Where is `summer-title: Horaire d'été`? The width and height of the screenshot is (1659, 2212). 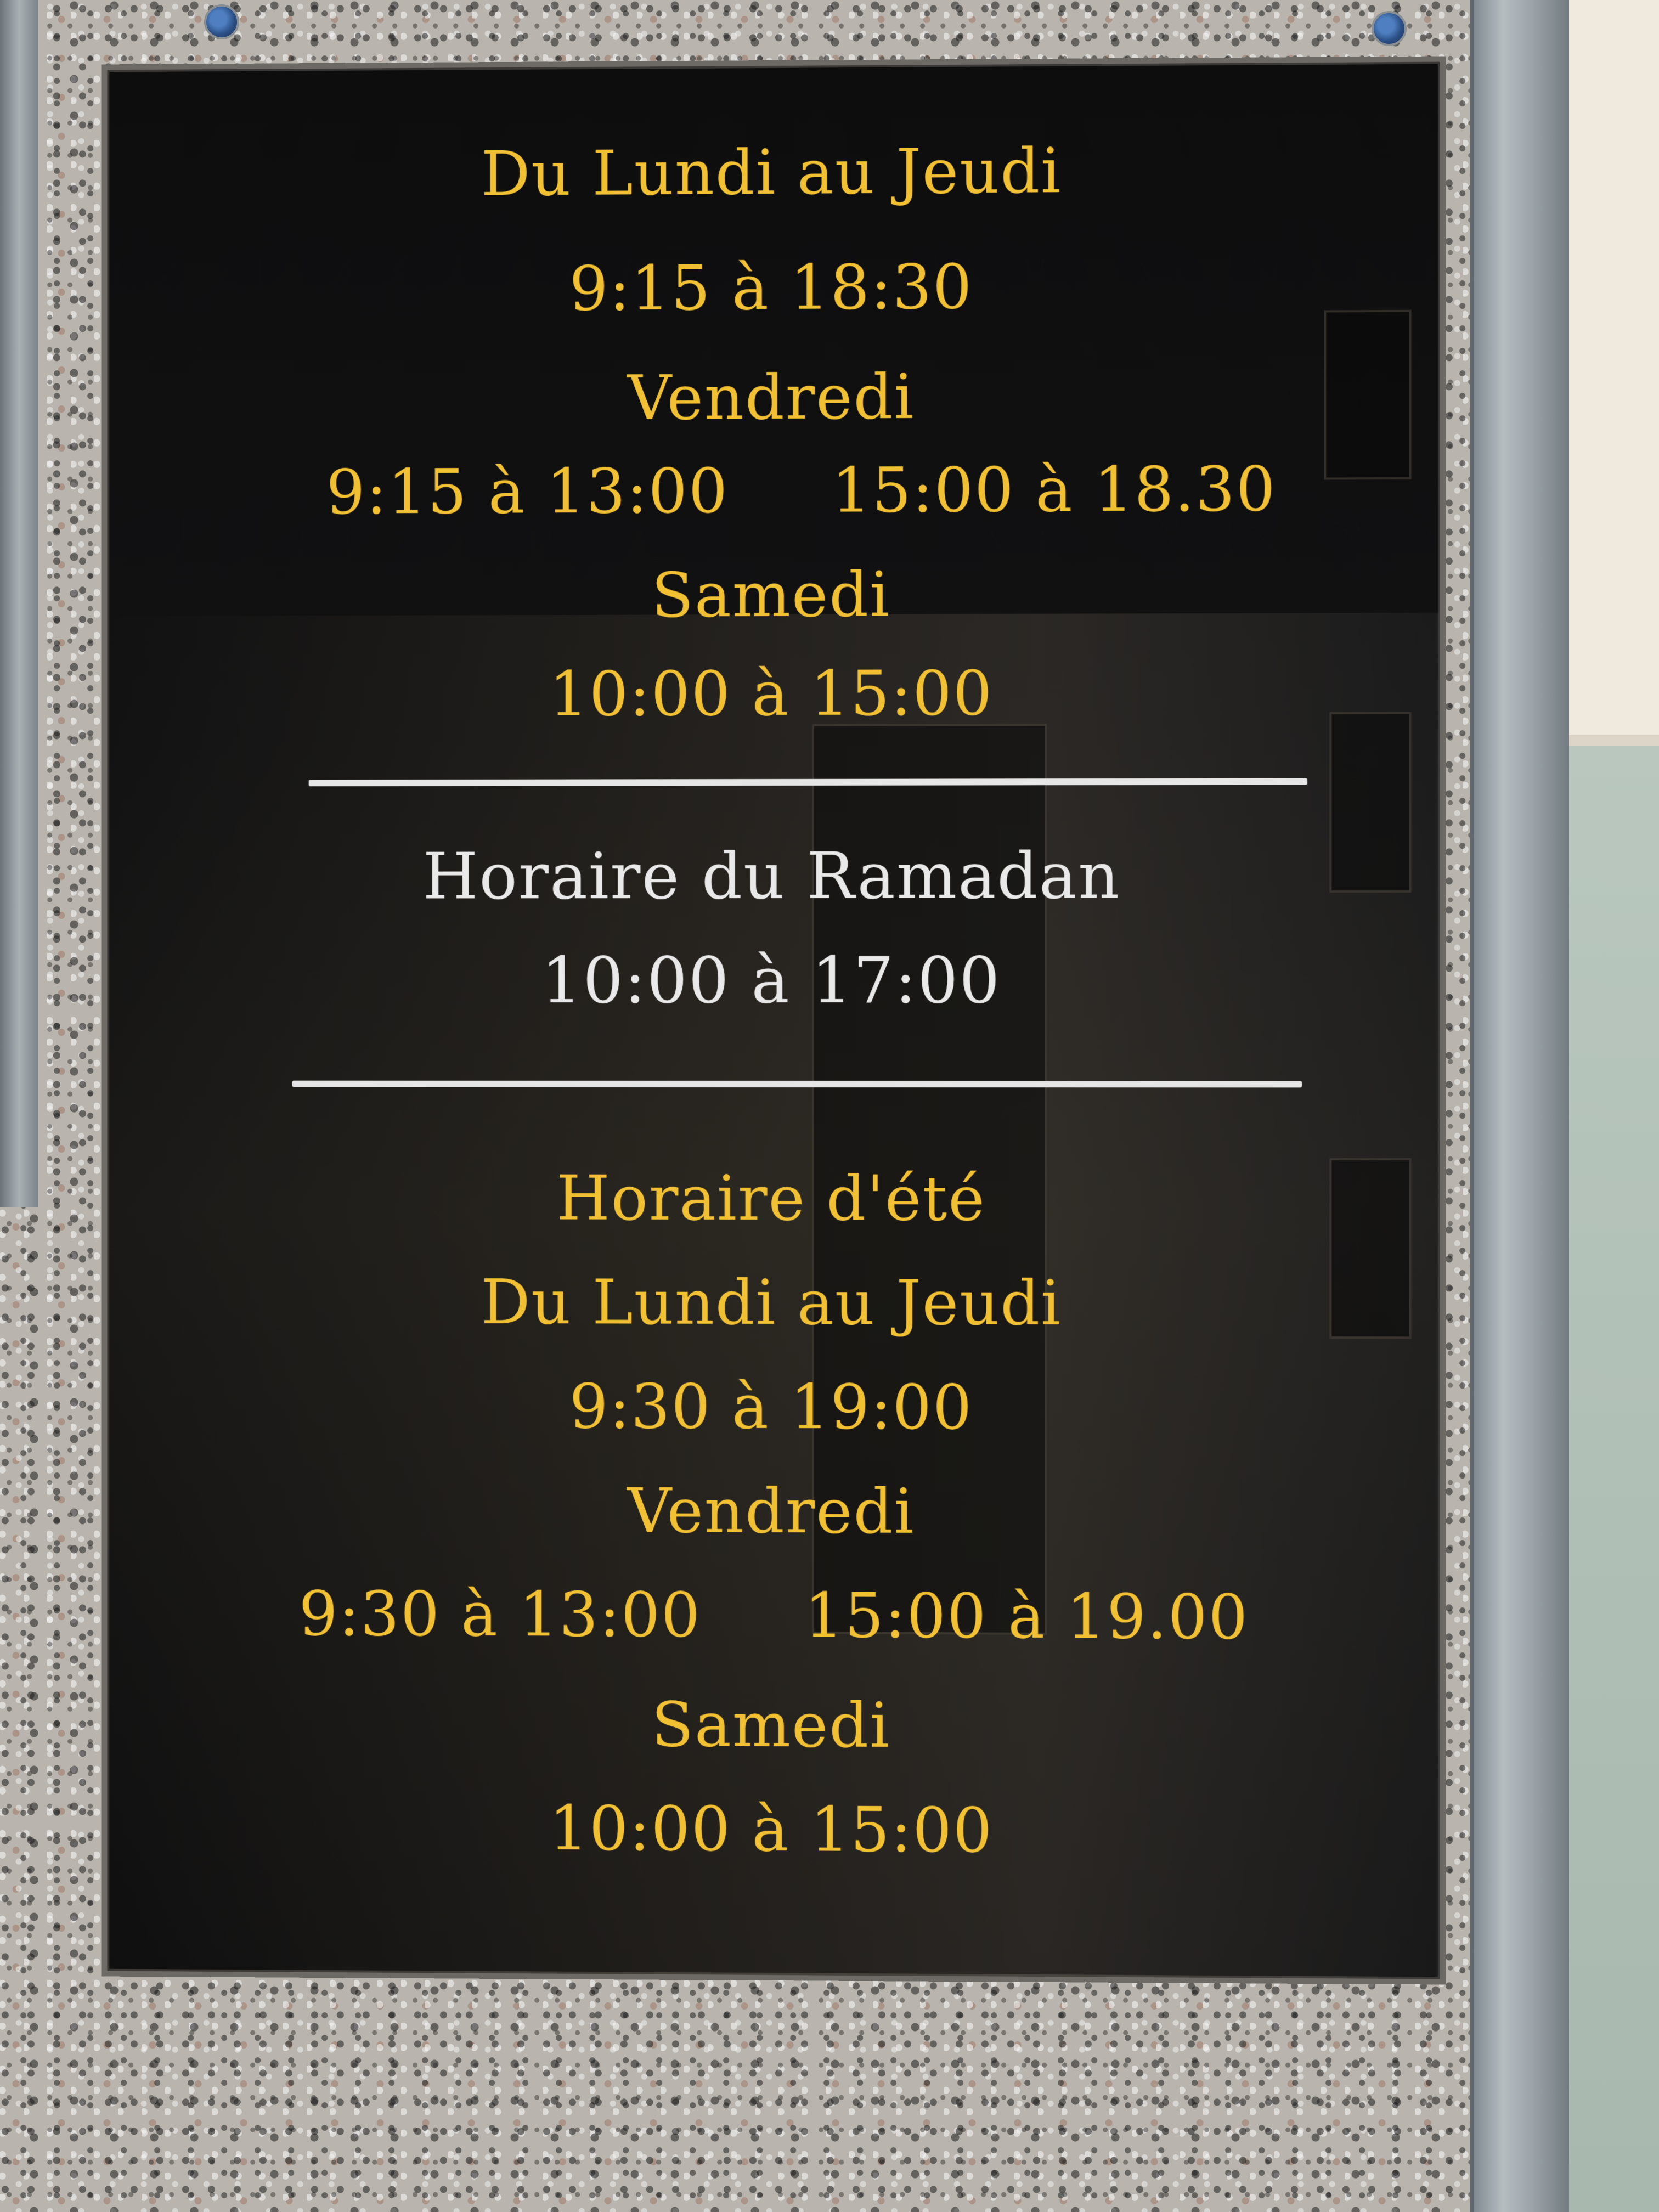 summer-title: Horaire d'été is located at coordinates (771, 1199).